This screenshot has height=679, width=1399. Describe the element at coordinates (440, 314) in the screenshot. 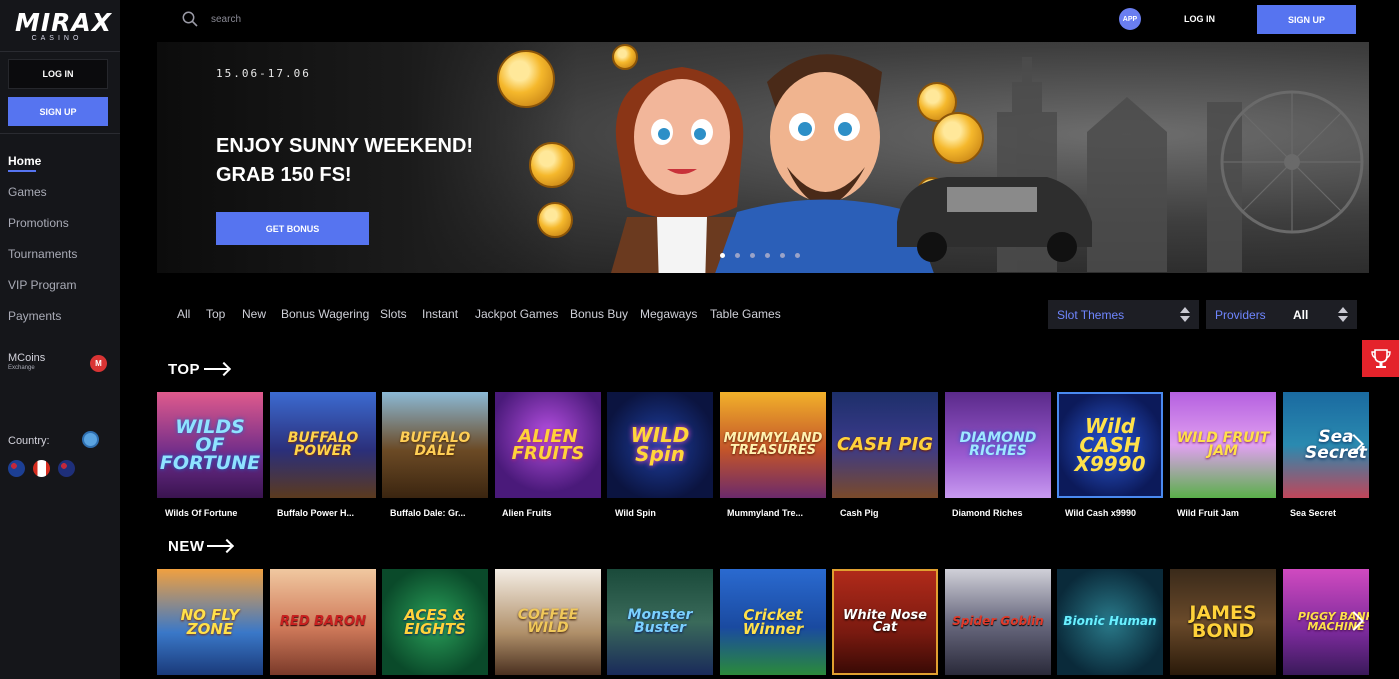

I see `filter-tab-instant: Instant` at that location.